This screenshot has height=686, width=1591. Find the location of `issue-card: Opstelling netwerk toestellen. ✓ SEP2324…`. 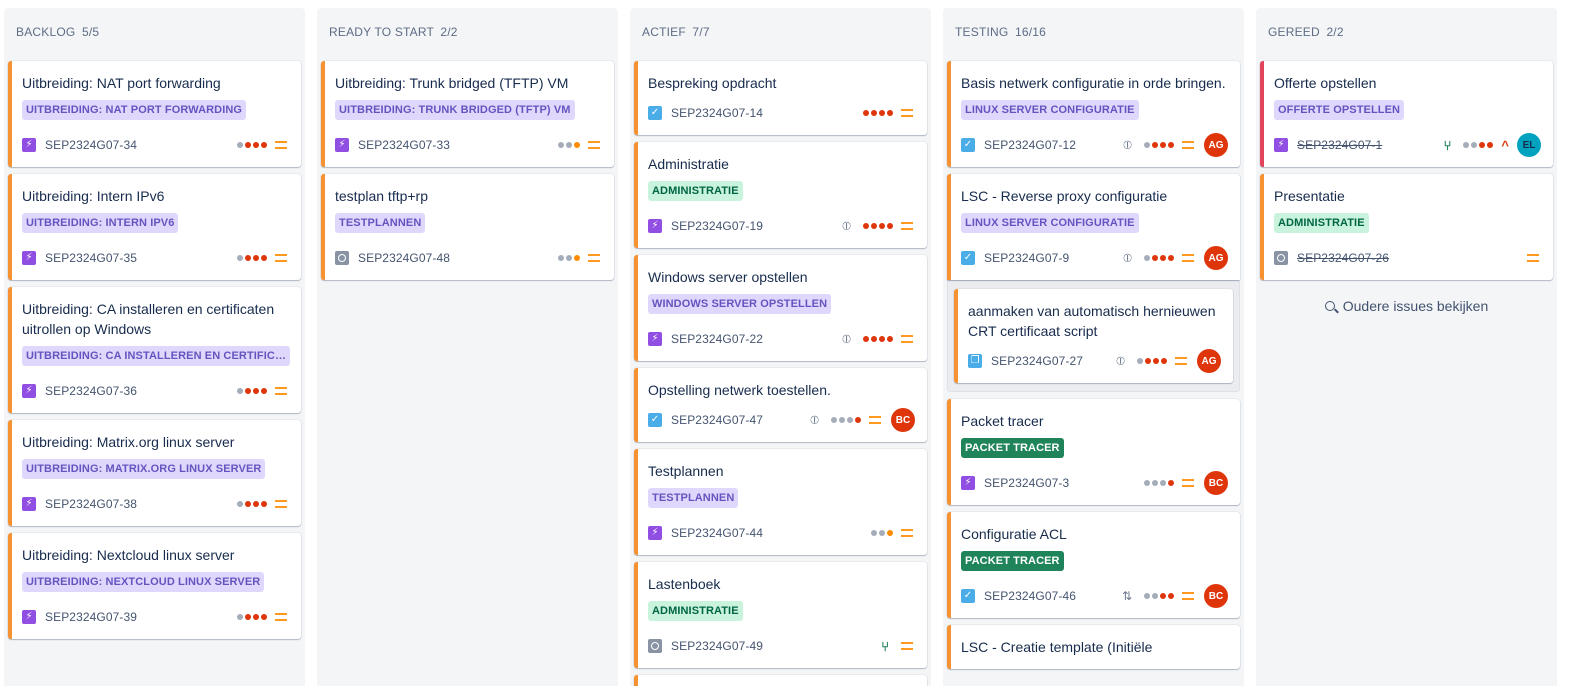

issue-card: Opstelling netwerk toestellen. ✓ SEP2324… is located at coordinates (780, 405).